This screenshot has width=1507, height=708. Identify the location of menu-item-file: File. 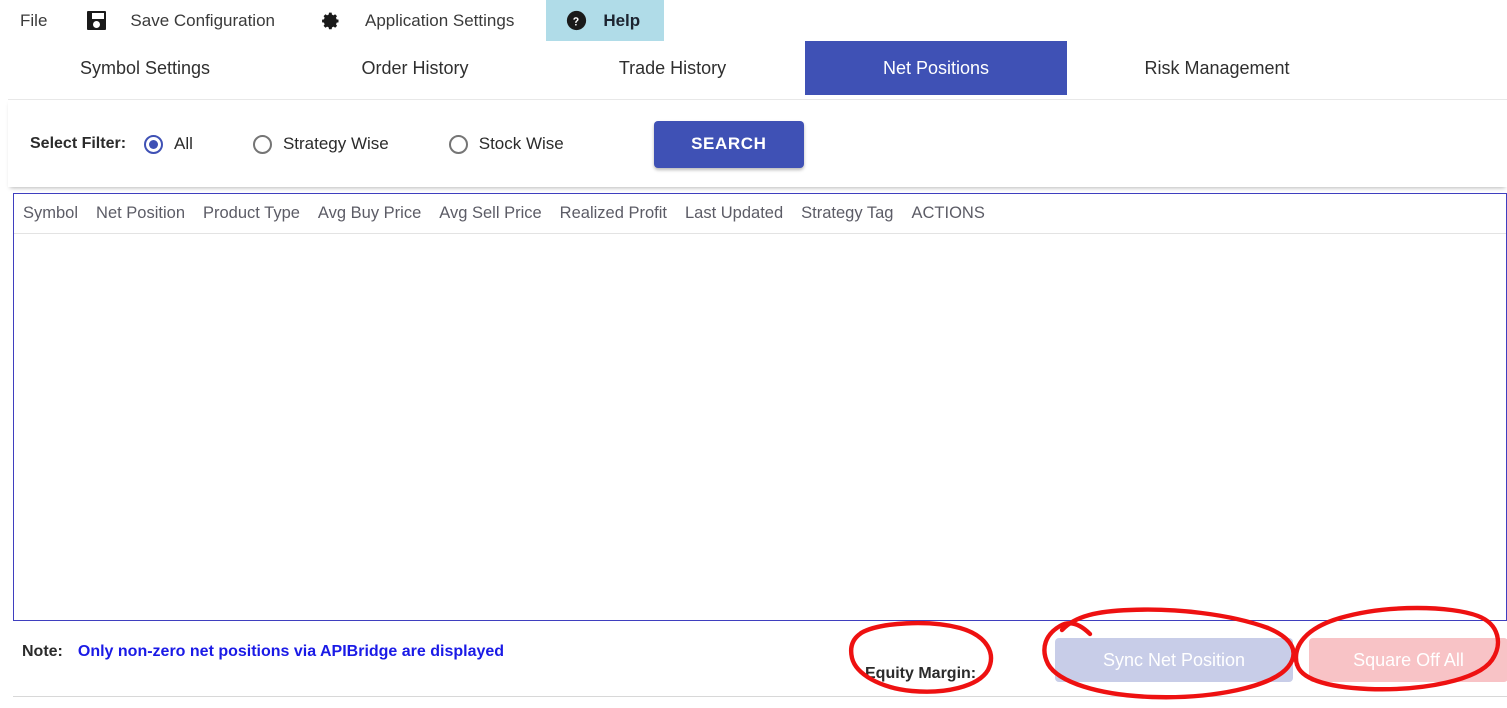
(30, 20).